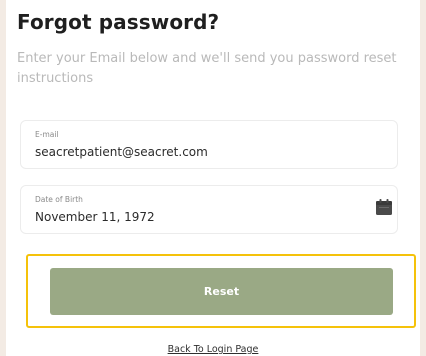  Describe the element at coordinates (121, 152) in the screenshot. I see `email-field-value: seacretpatient@seacret.com` at that location.